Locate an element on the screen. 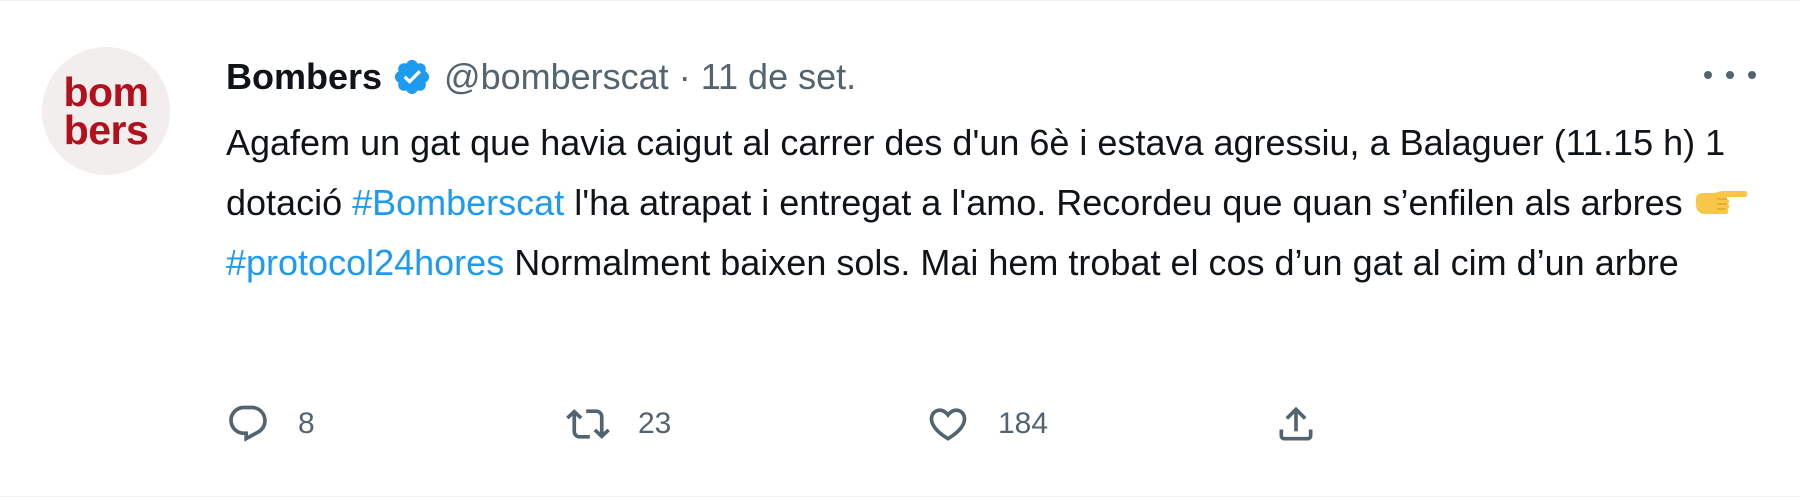 This screenshot has height=497, width=1800. tweet-date: 11 de set. is located at coordinates (778, 77).